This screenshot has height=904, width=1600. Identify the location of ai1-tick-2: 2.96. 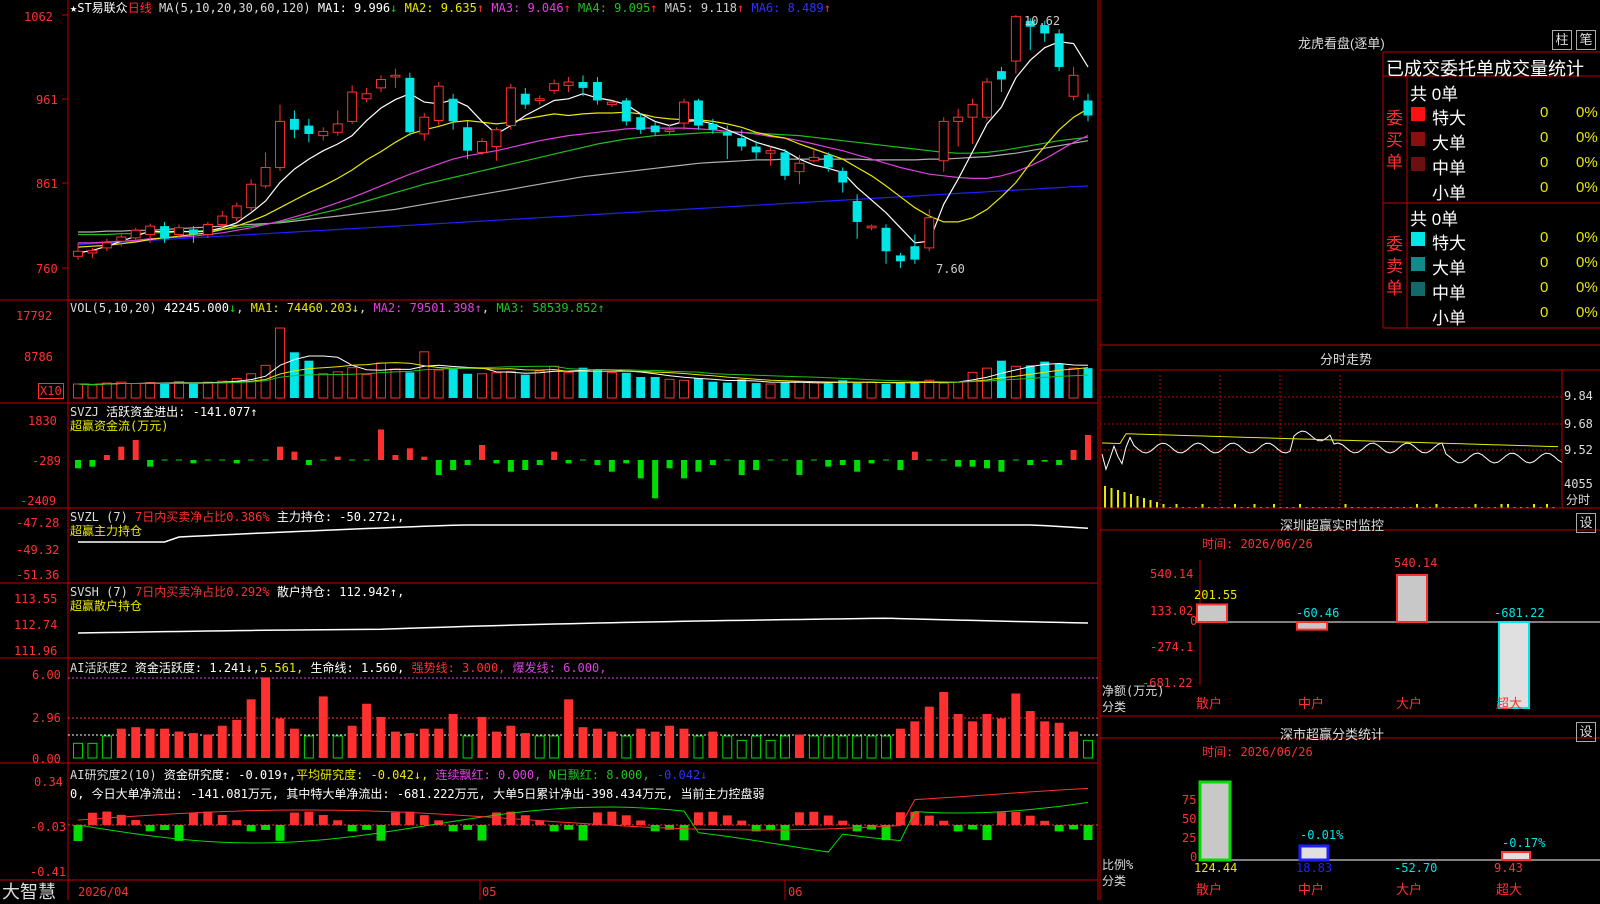
(46, 718).